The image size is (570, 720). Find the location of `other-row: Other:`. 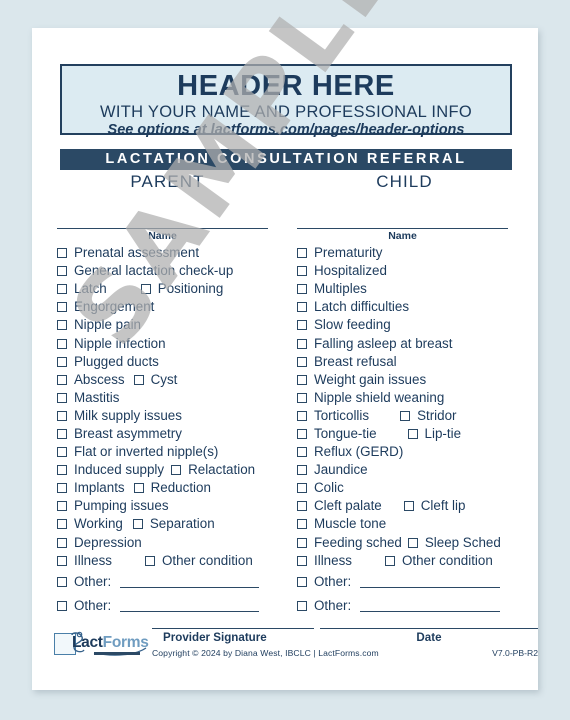

other-row: Other: is located at coordinates (168, 582).